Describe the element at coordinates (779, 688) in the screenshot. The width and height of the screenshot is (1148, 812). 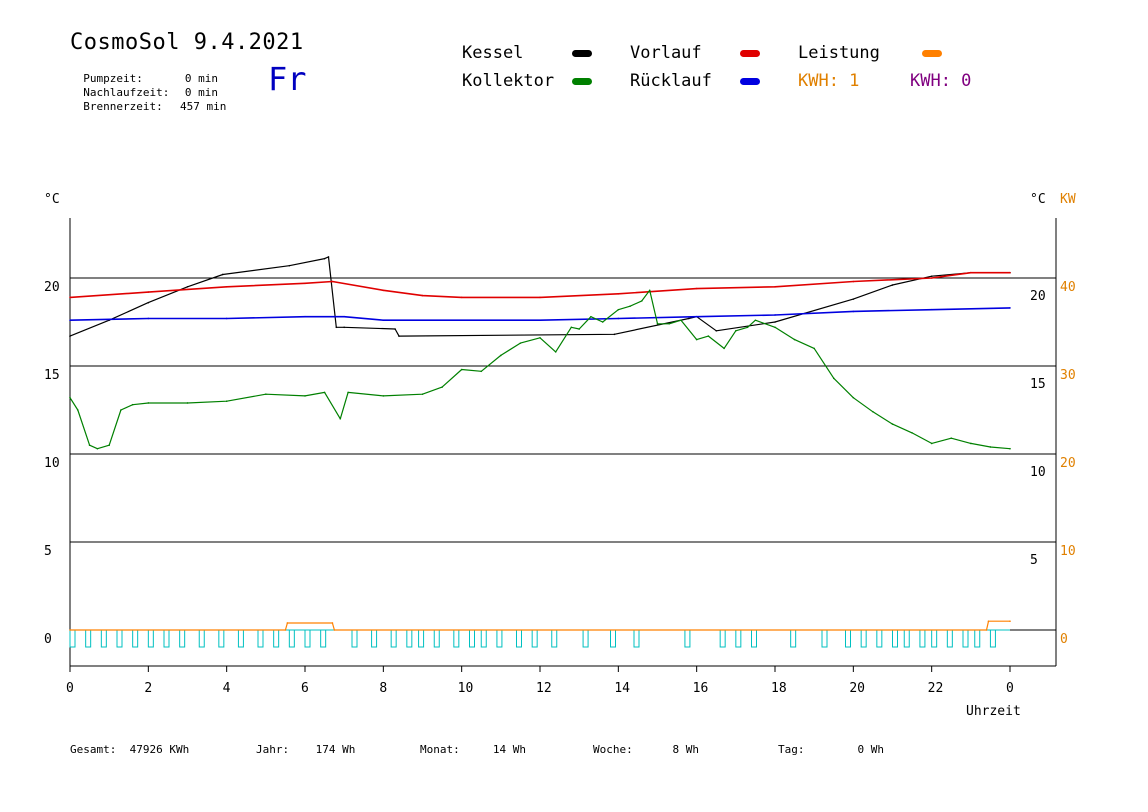
I see `x-tick-label: 18` at that location.